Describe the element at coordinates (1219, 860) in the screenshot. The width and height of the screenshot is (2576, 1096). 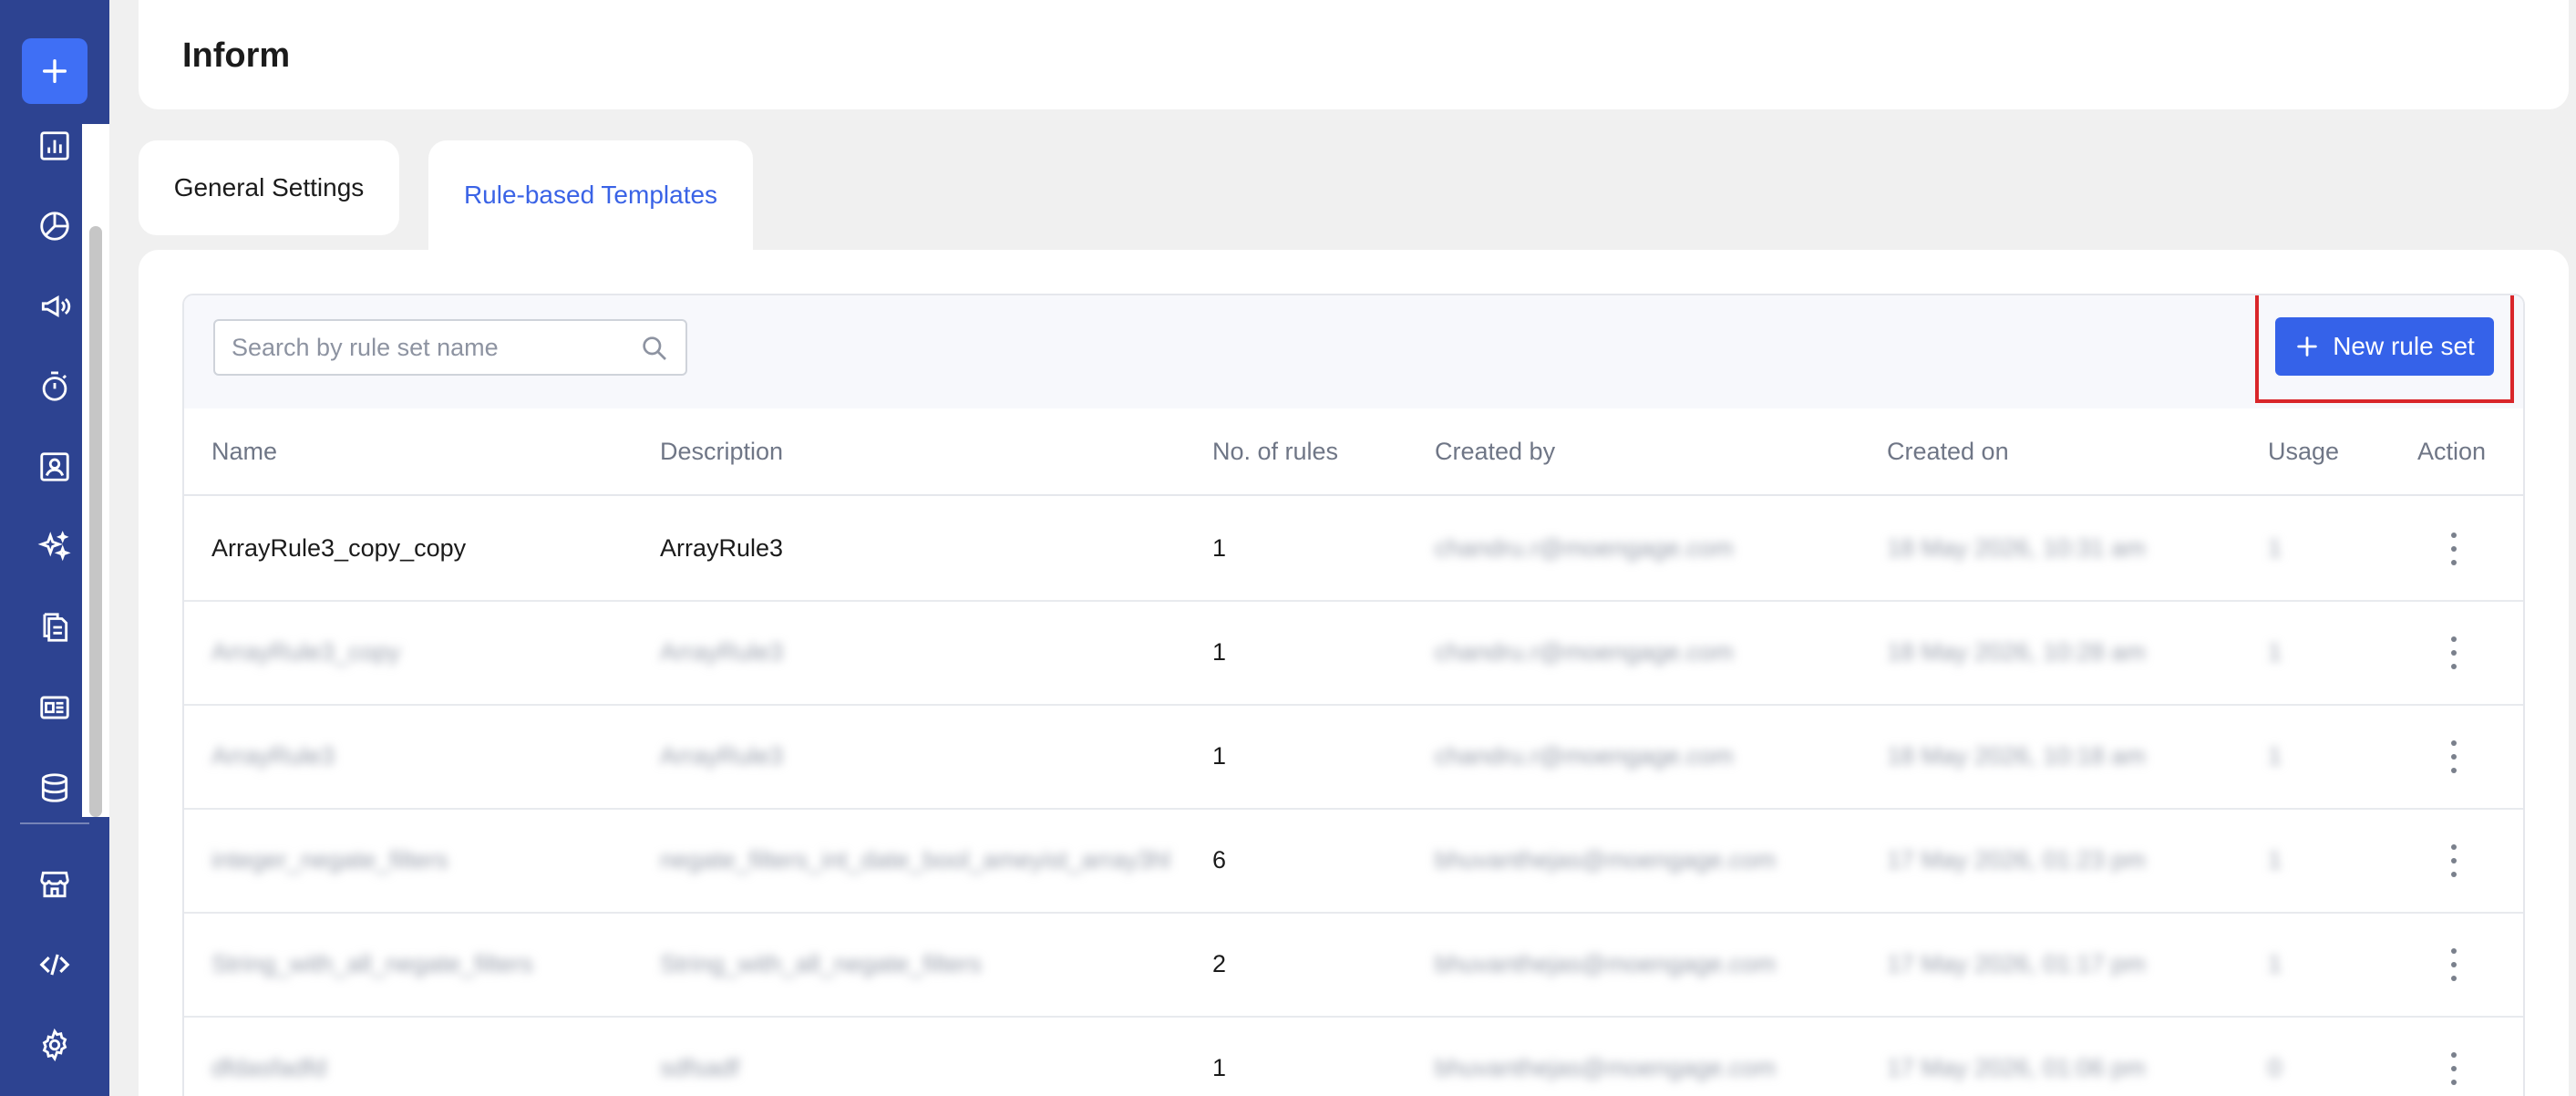
I see `cell-rules: 6` at that location.